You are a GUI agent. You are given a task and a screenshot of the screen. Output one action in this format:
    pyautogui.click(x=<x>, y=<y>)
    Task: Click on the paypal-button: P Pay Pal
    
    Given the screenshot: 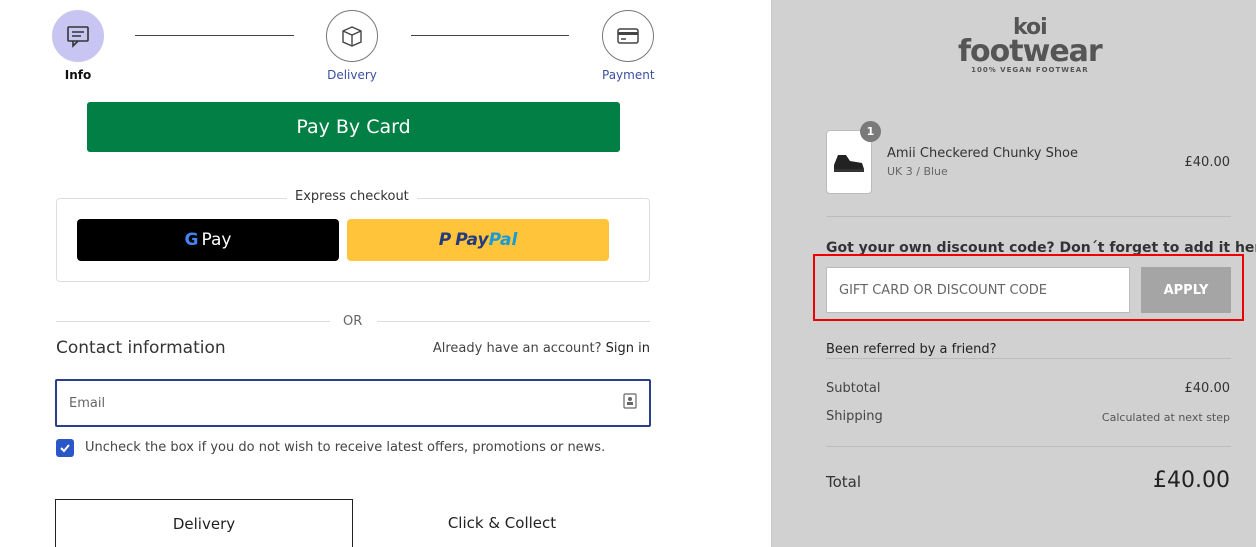 What is the action you would take?
    pyautogui.click(x=478, y=240)
    